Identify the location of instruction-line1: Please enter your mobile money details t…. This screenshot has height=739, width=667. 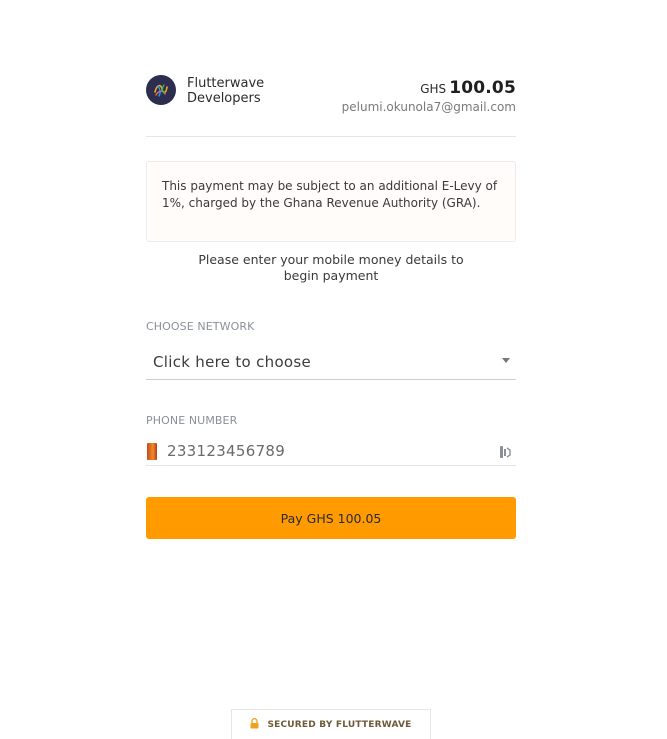
(331, 259).